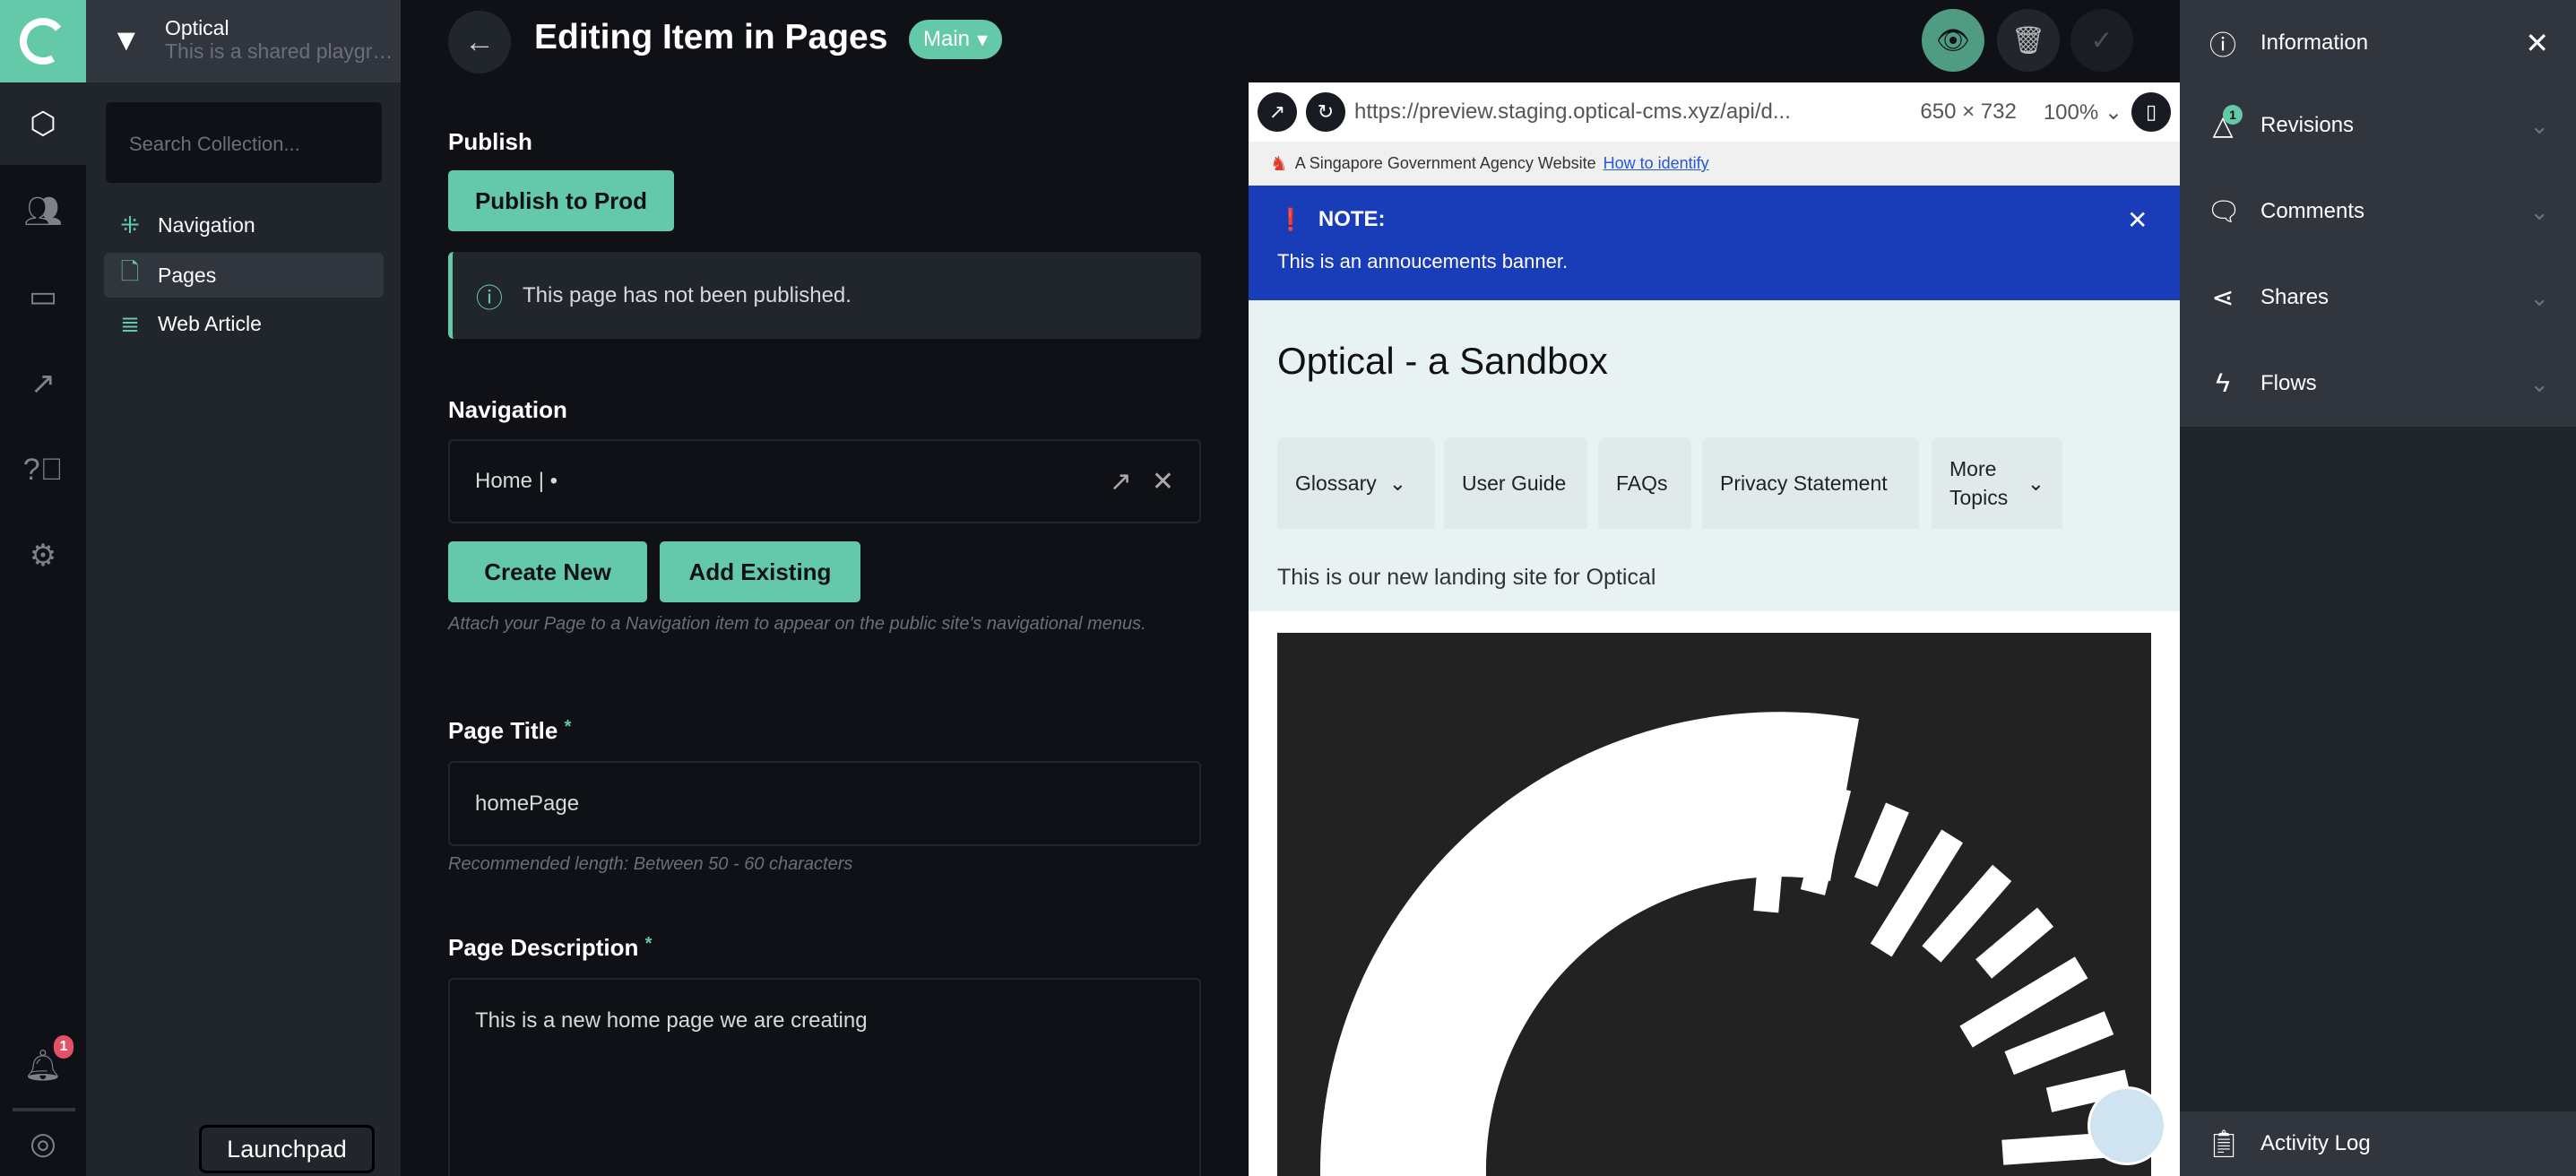 The width and height of the screenshot is (2576, 1176). What do you see at coordinates (1442, 361) in the screenshot?
I see `site-title: Optical - a Sandbox` at bounding box center [1442, 361].